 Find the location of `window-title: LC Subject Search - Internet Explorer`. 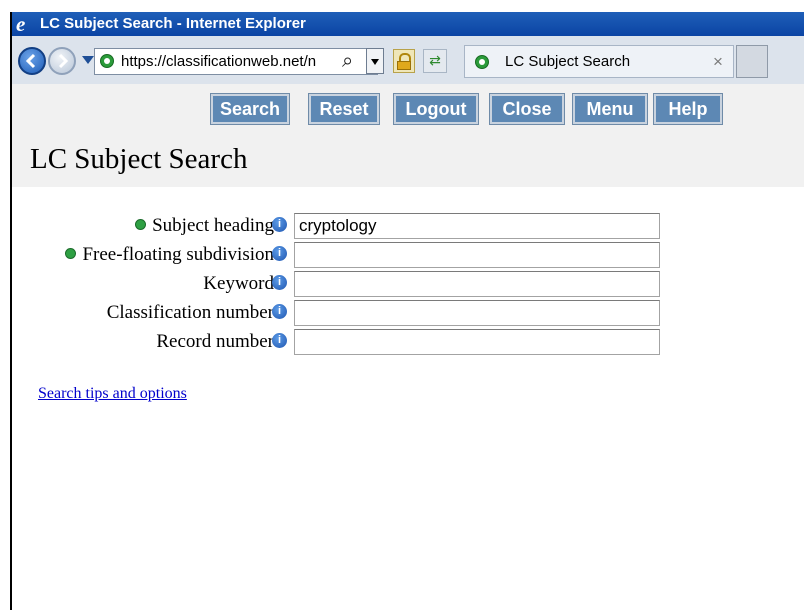

window-title: LC Subject Search - Internet Explorer is located at coordinates (173, 23).